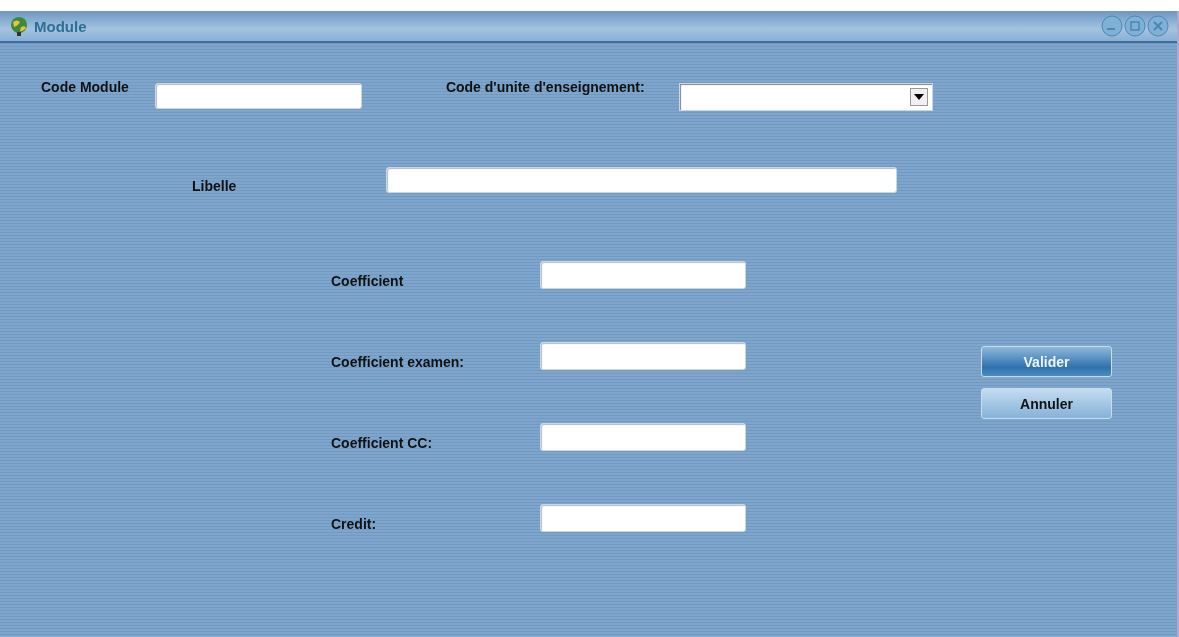 Image resolution: width=1179 pixels, height=637 pixels. I want to click on cancel-button: Annuler, so click(1046, 403).